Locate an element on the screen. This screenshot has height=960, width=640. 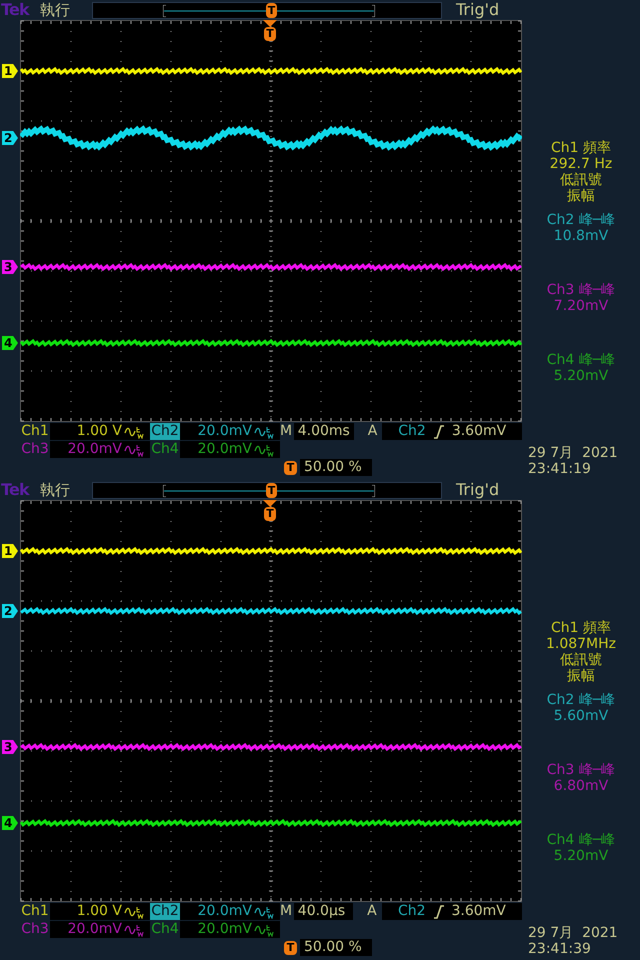
time-text: 23:41:19 is located at coordinates (560, 469).